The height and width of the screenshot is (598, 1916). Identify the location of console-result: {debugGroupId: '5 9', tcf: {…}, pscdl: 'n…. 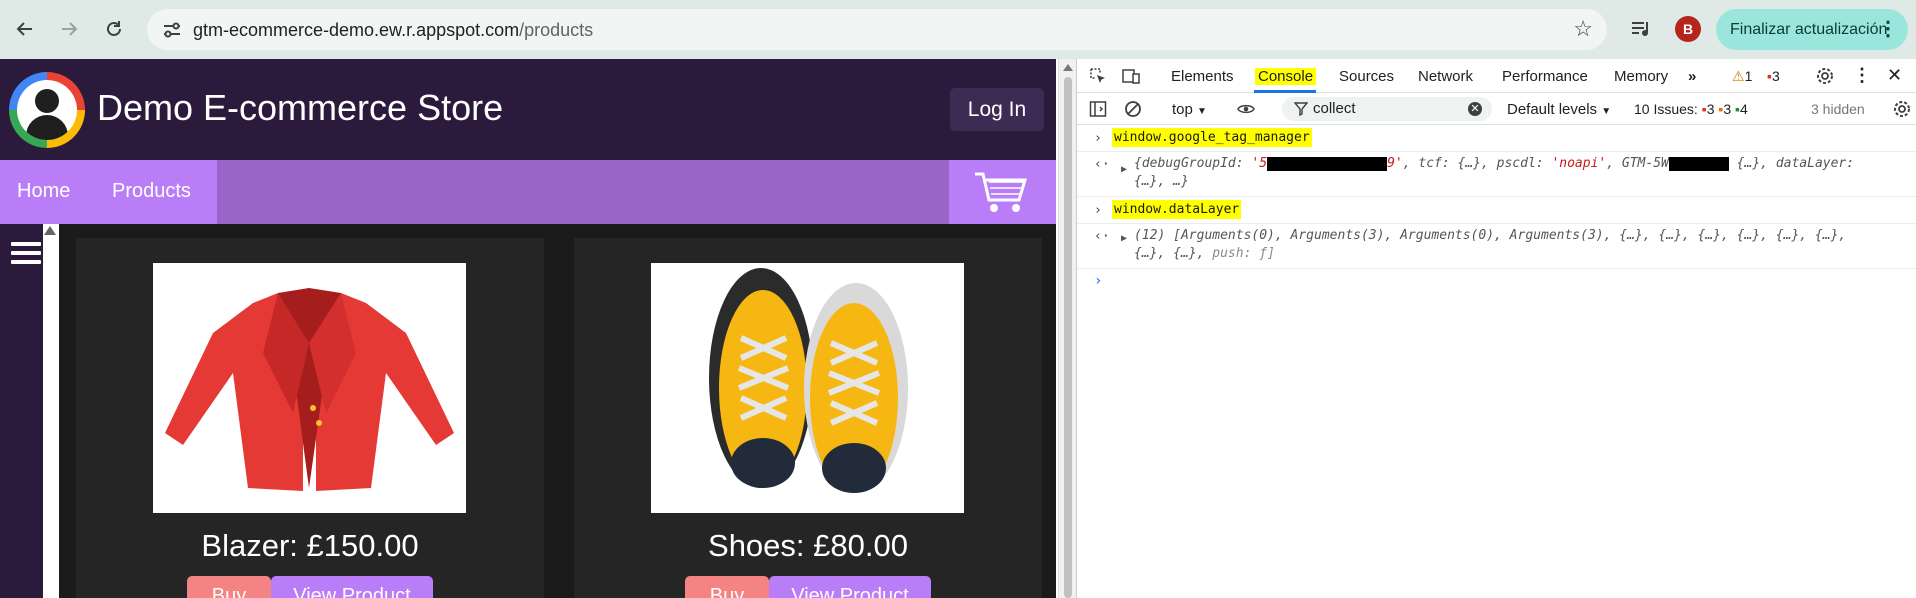
(1494, 164).